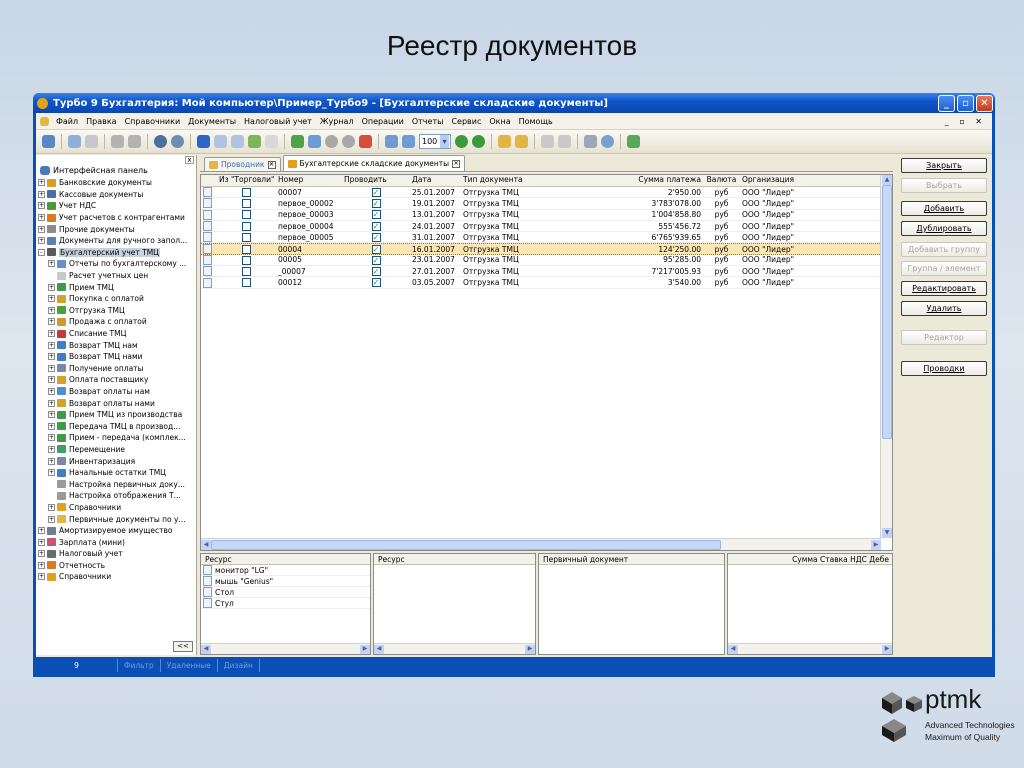 The image size is (1024, 768). What do you see at coordinates (547, 141) in the screenshot?
I see `filter-icon` at bounding box center [547, 141].